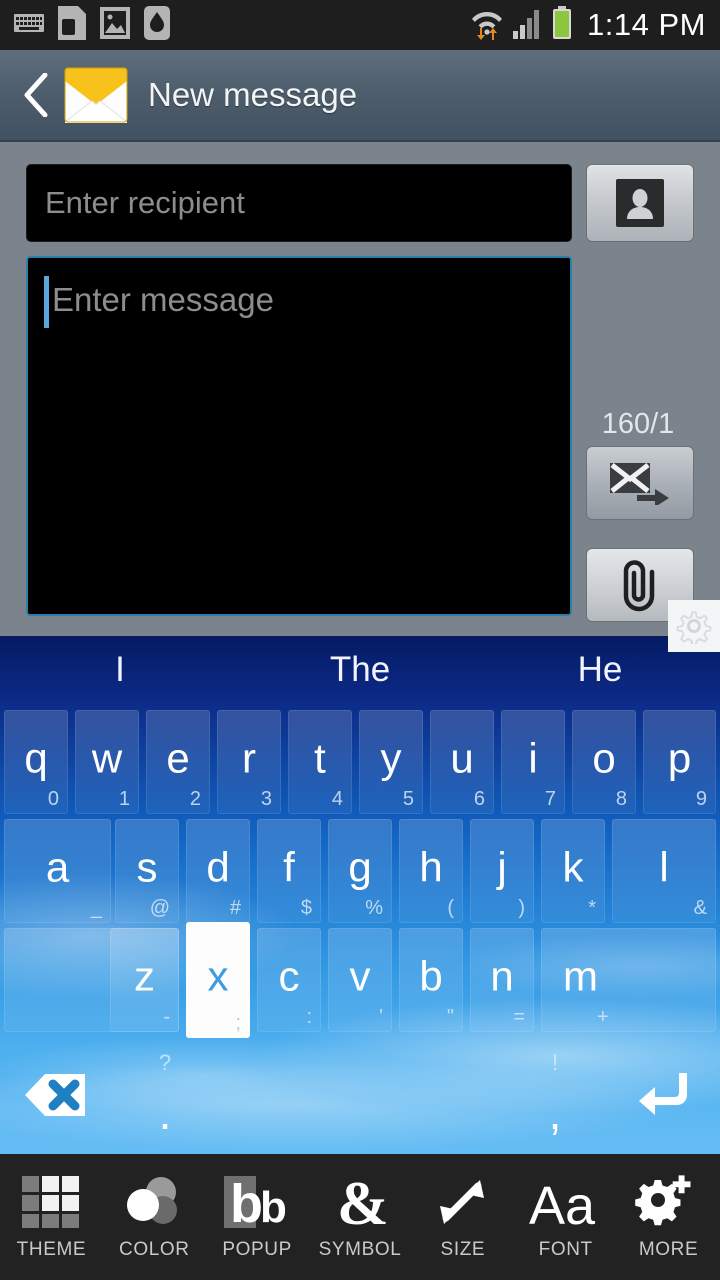  I want to click on font-aa-icon: Aa, so click(566, 1202).